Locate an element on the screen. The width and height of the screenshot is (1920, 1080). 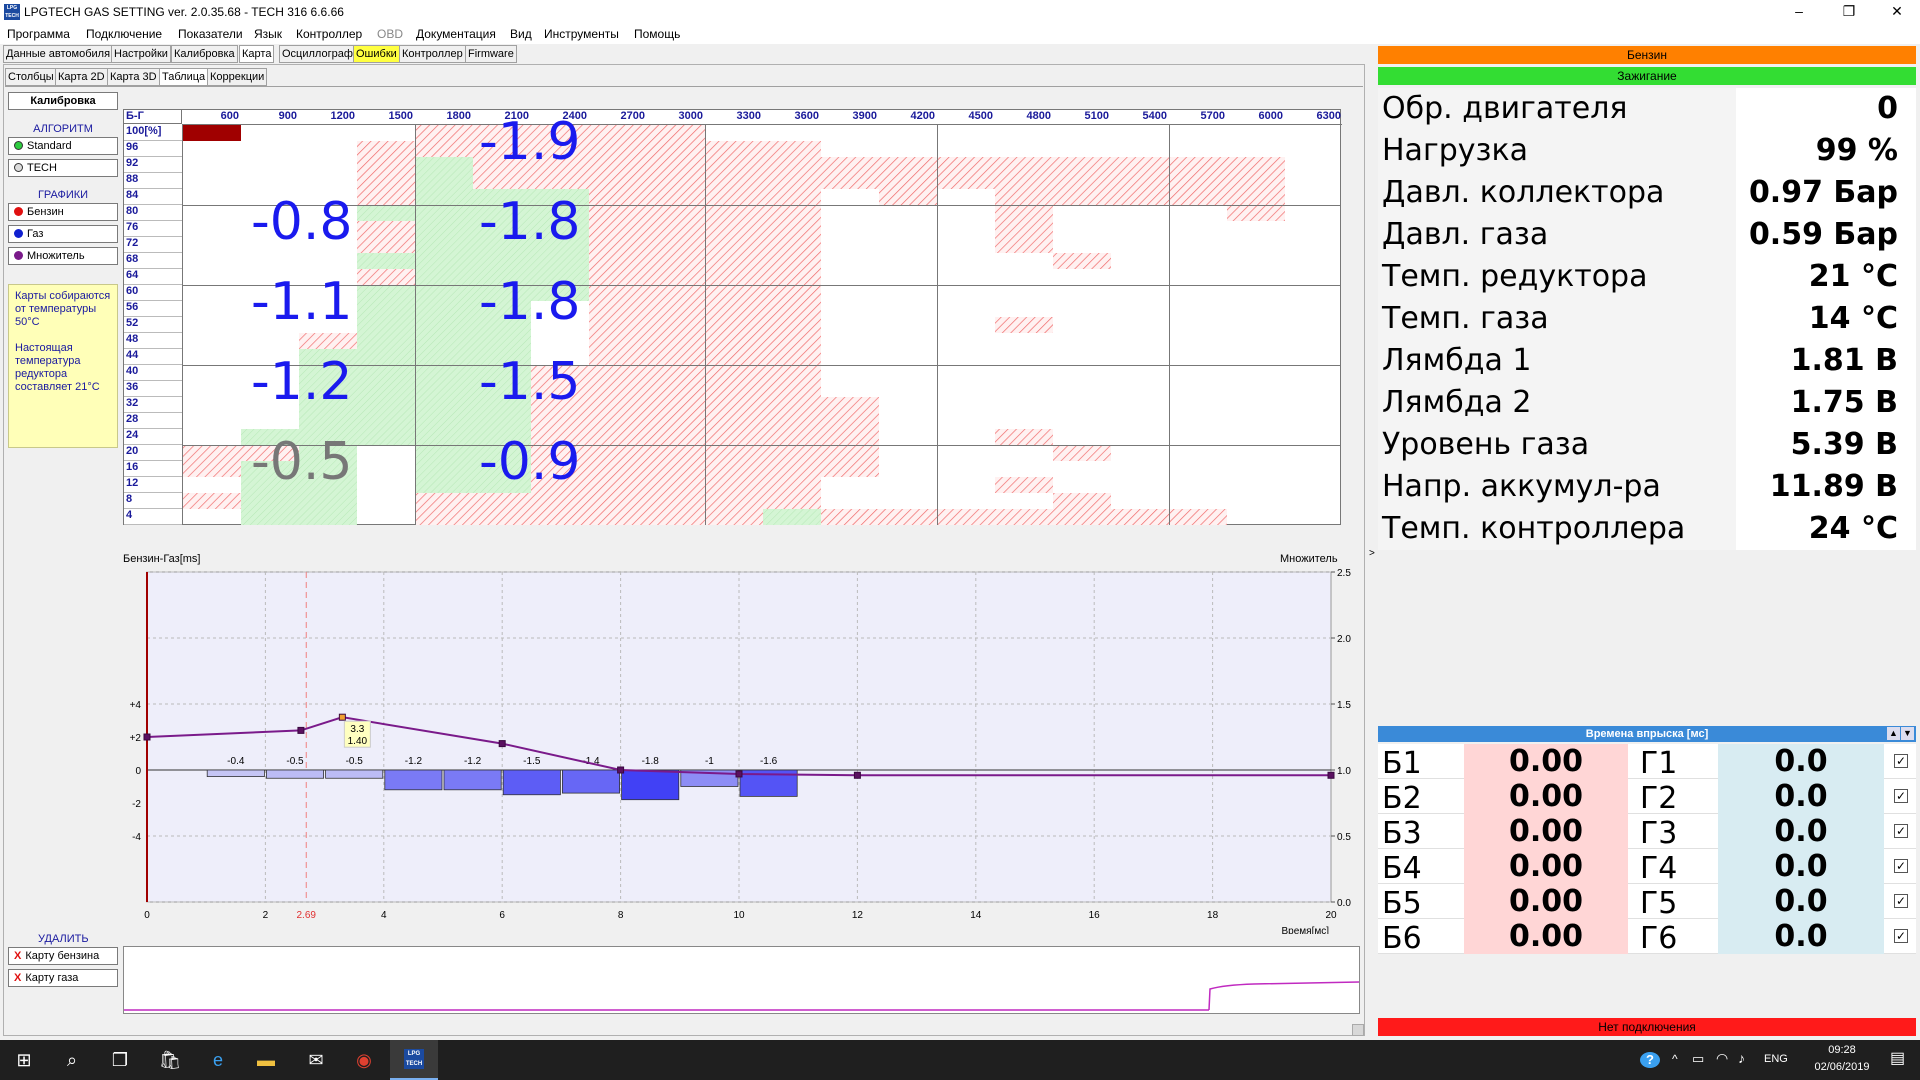
load-row-header: 96 is located at coordinates (153, 149).